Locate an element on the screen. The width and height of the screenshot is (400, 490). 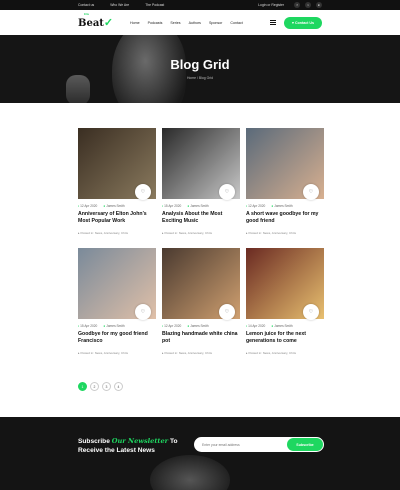
newsletter-title-highlight: Our Newsletter is located at coordinates (140, 441).